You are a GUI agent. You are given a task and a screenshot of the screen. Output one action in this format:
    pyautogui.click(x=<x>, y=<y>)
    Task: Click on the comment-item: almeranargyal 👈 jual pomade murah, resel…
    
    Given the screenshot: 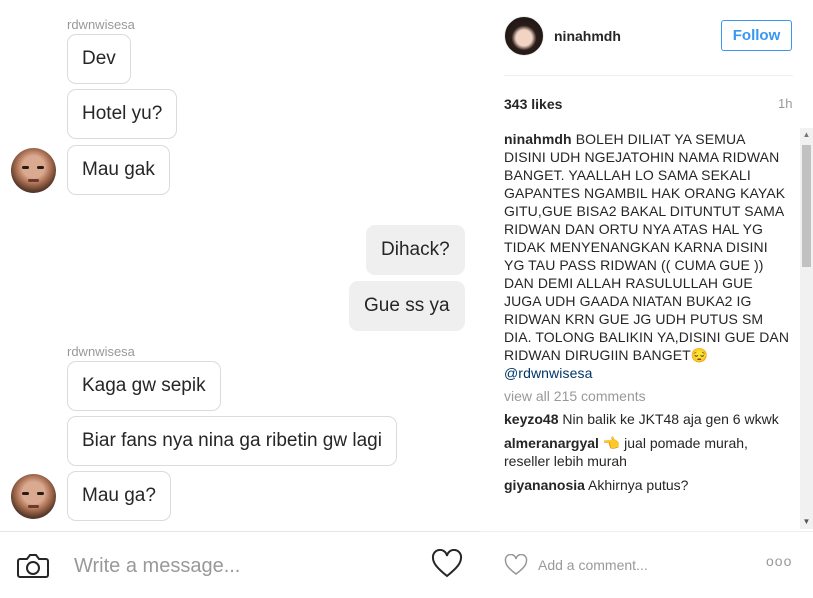 What is the action you would take?
    pyautogui.click(x=647, y=452)
    